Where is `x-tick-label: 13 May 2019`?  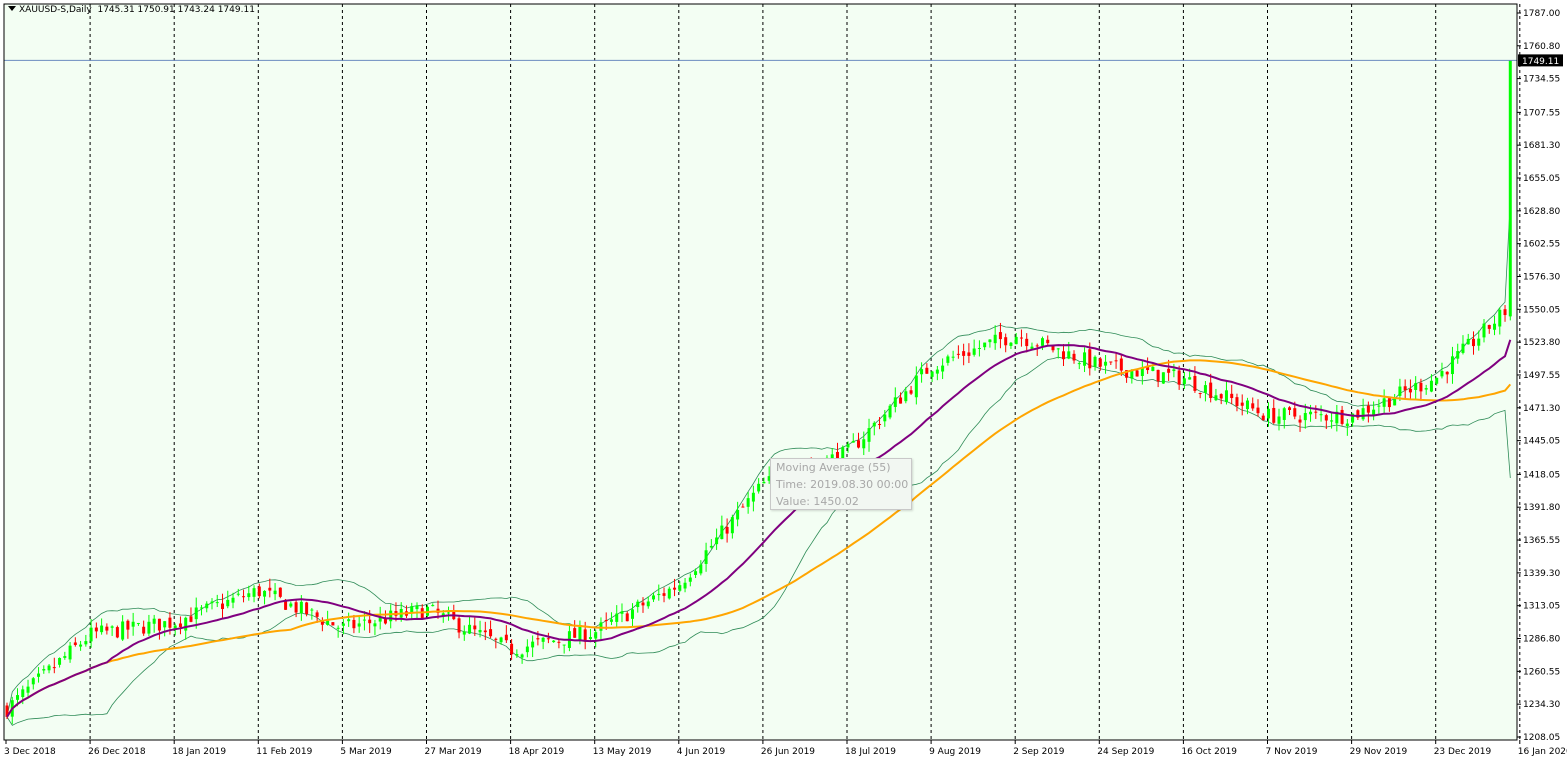 x-tick-label: 13 May 2019 is located at coordinates (622, 752).